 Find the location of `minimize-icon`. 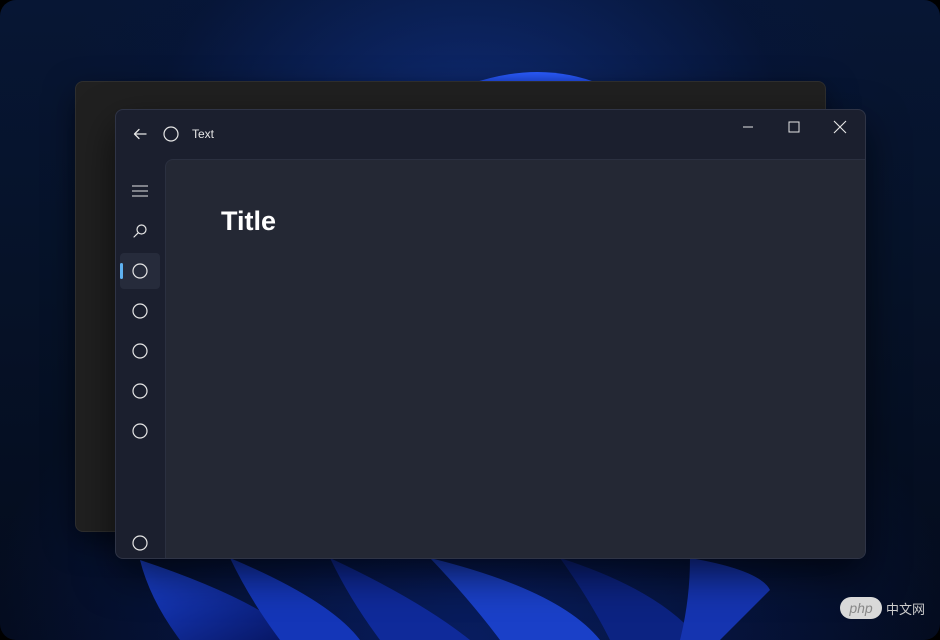

minimize-icon is located at coordinates (748, 127).